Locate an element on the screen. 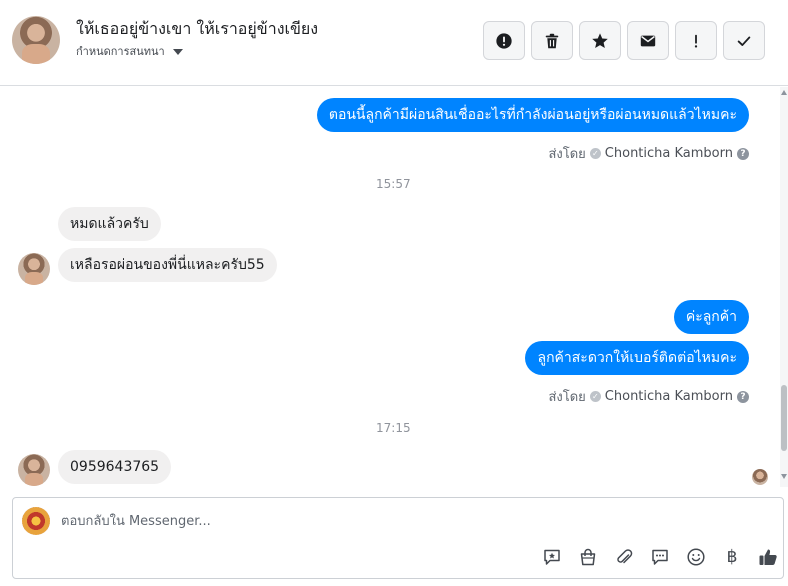 The width and height of the screenshot is (788, 586). chat-bubble-icon is located at coordinates (660, 557).